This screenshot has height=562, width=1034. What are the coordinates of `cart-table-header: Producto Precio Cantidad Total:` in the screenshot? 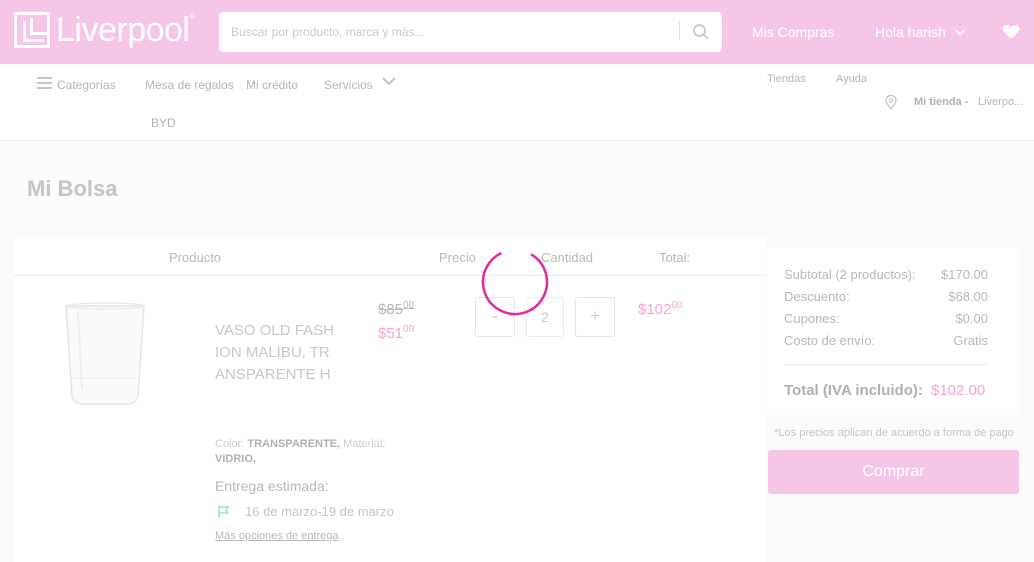 It's located at (390, 257).